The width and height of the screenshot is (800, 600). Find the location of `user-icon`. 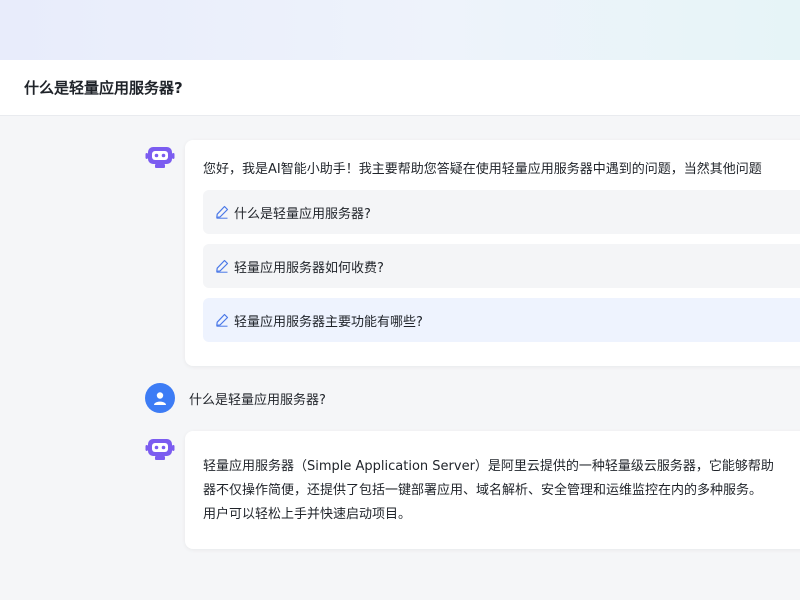

user-icon is located at coordinates (160, 398).